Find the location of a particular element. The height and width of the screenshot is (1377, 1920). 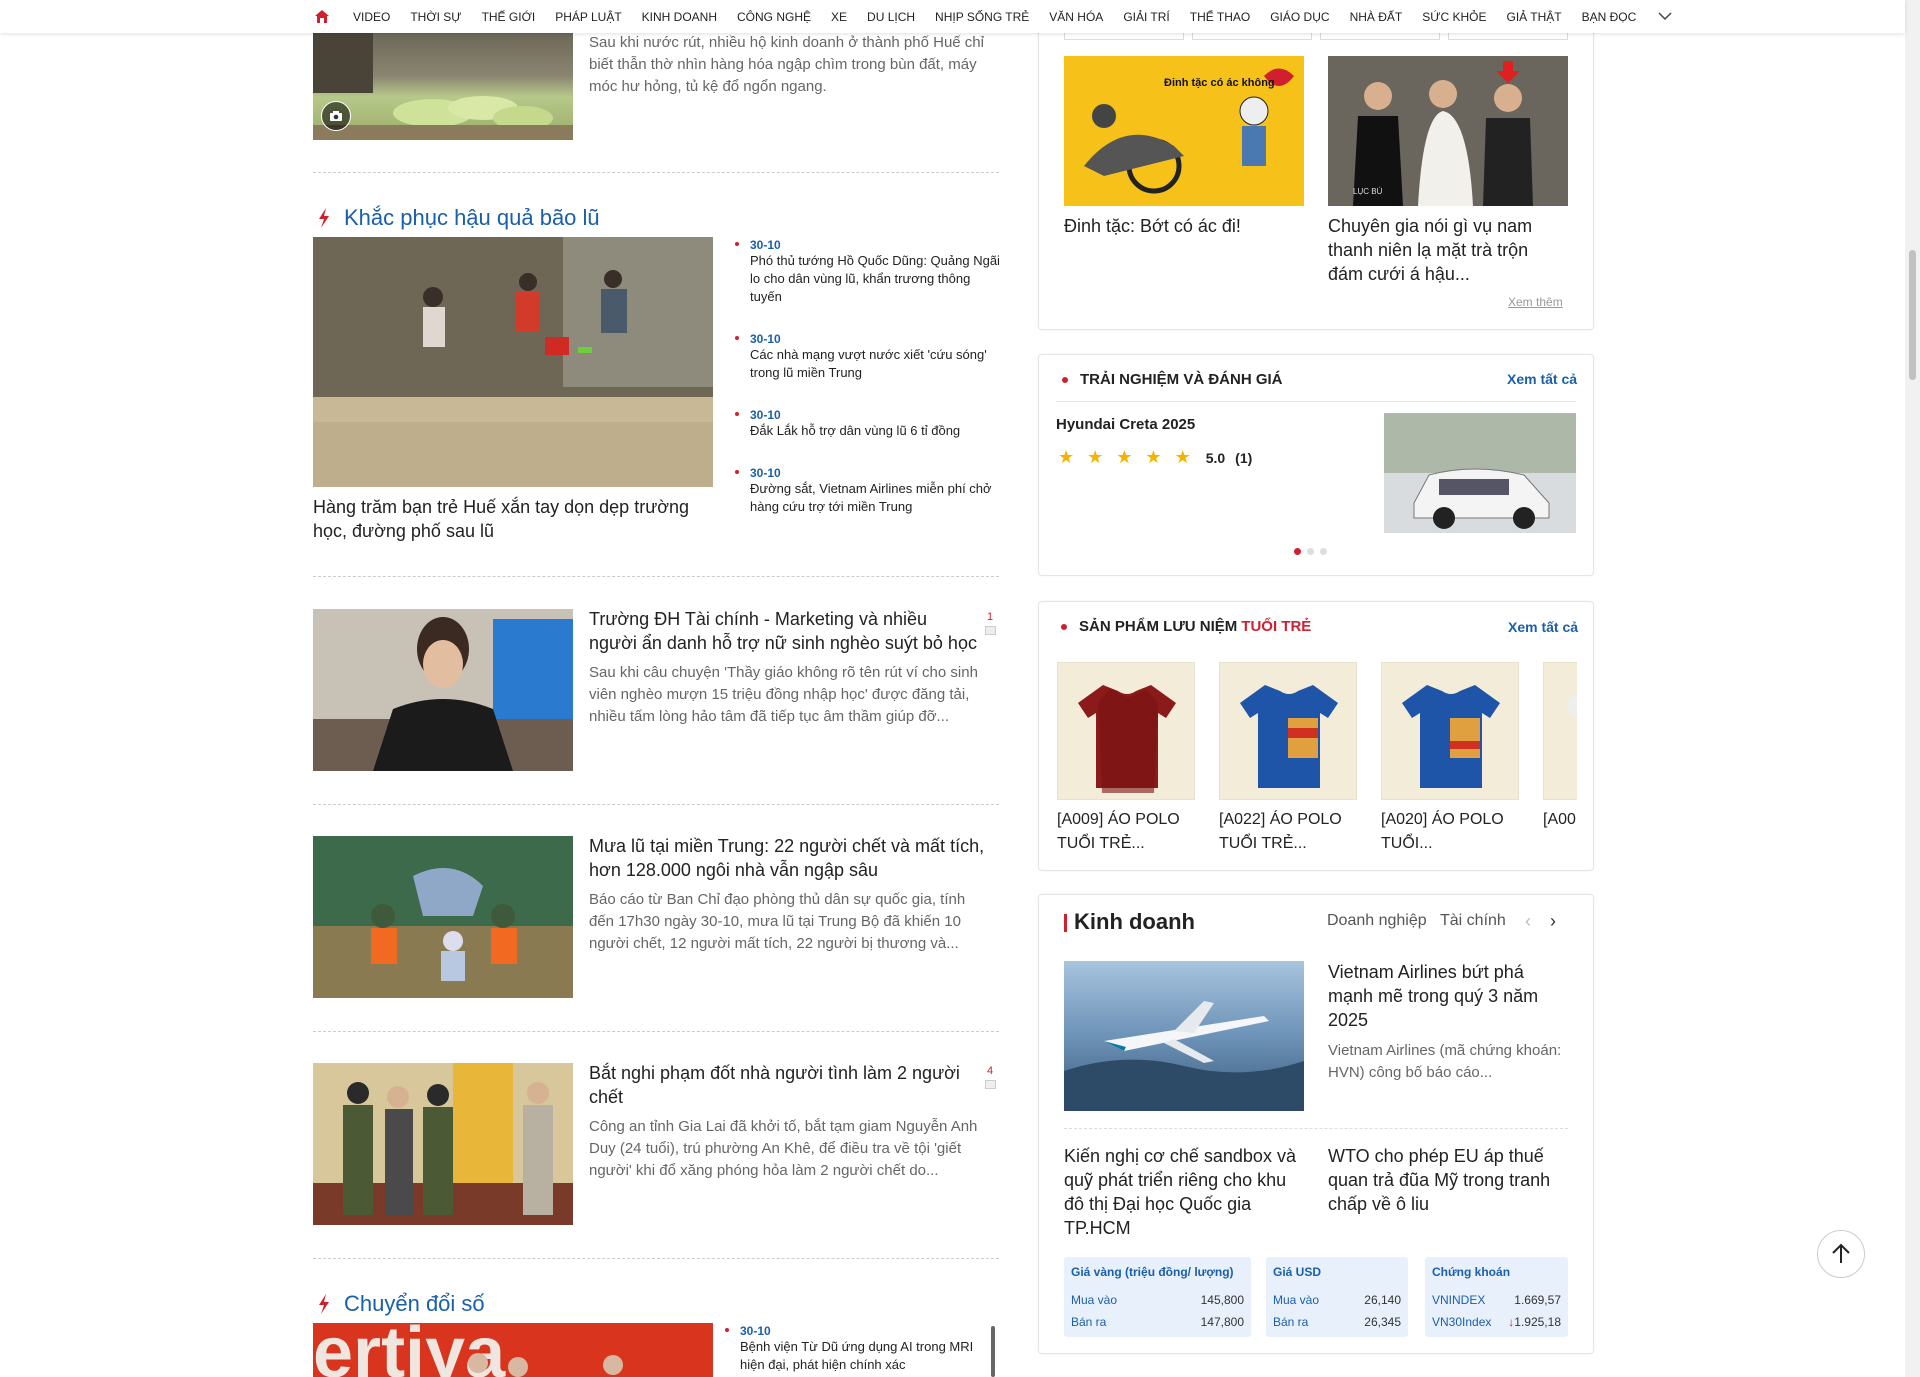

business-title: Kinh doanh is located at coordinates (1134, 922).